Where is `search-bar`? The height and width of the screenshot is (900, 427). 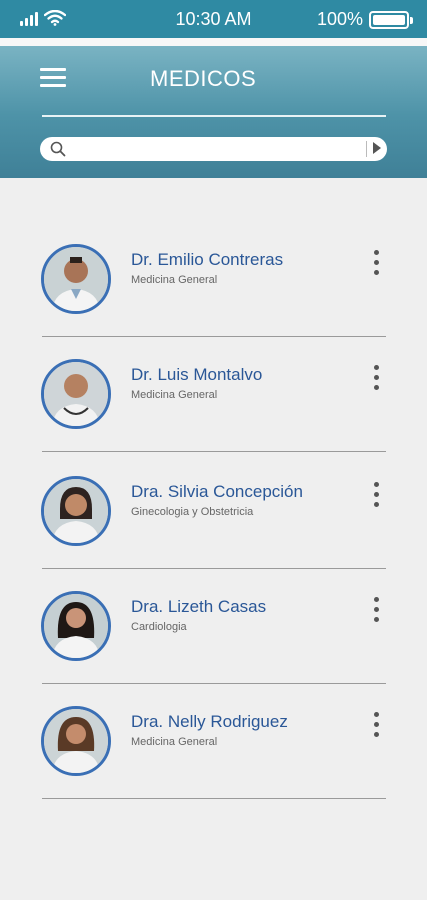 search-bar is located at coordinates (213, 149).